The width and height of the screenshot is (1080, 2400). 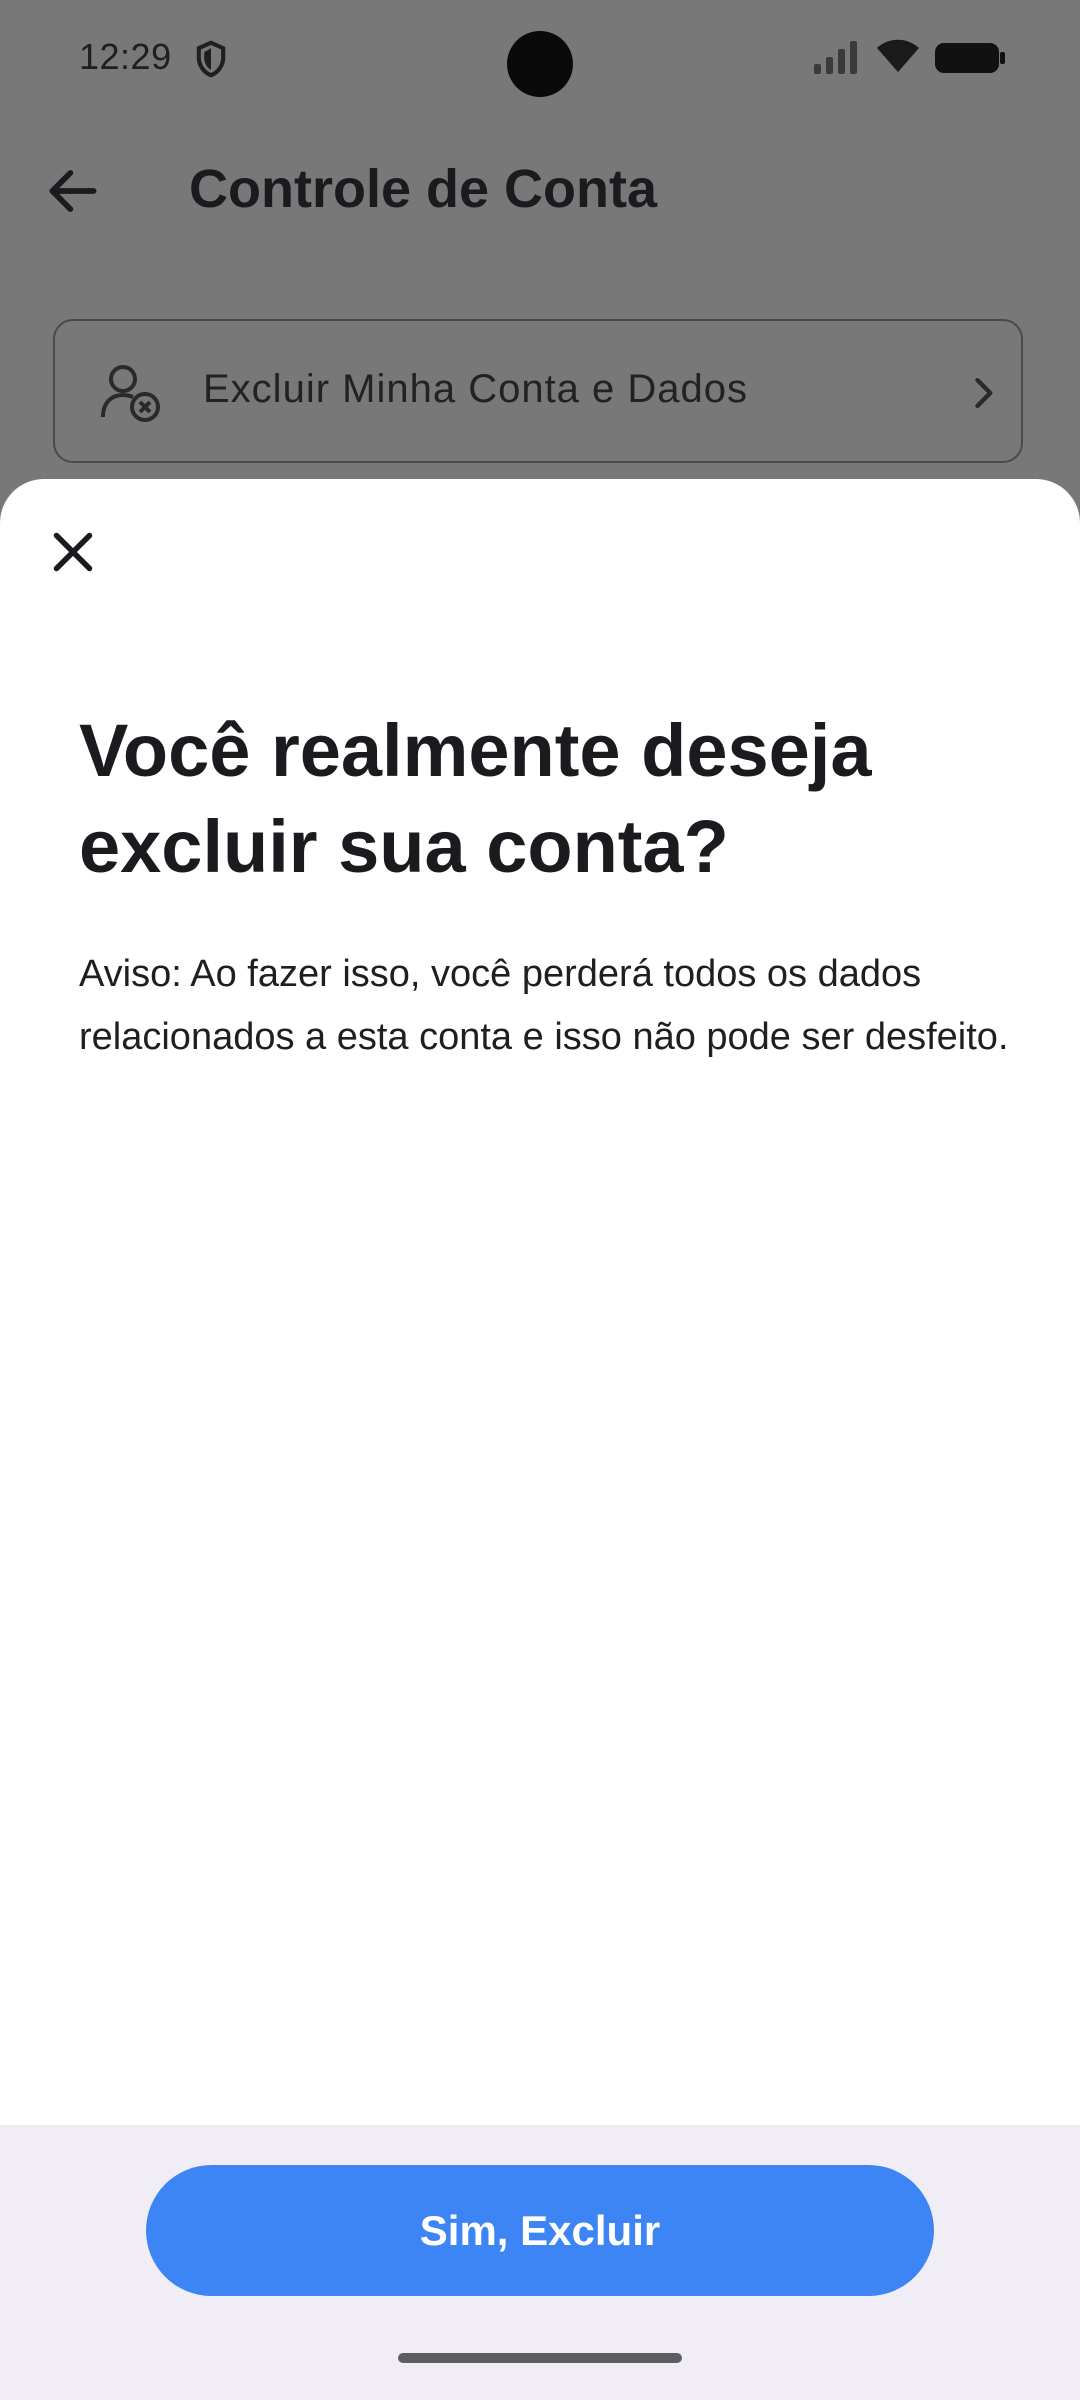 I want to click on cellular-signal-icon, so click(x=835, y=57).